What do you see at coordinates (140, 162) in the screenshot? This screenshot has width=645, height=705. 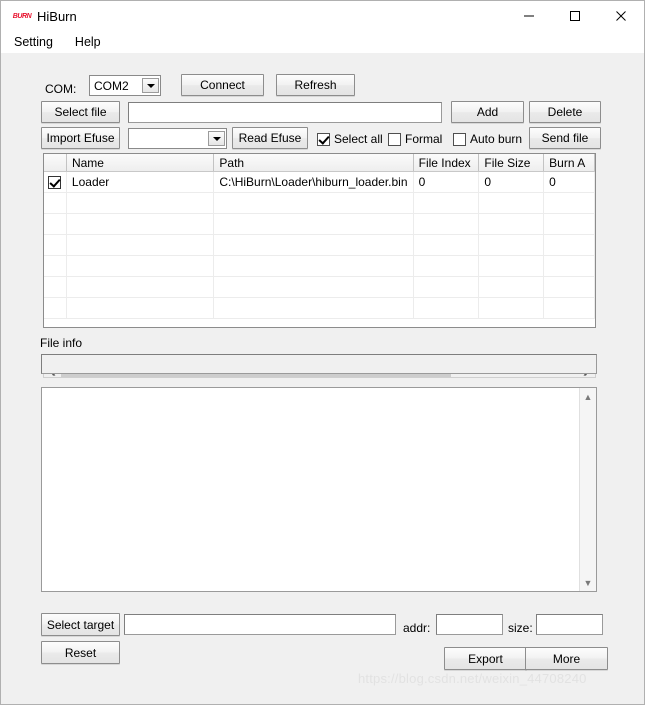 I see `grid-header-name: Name` at bounding box center [140, 162].